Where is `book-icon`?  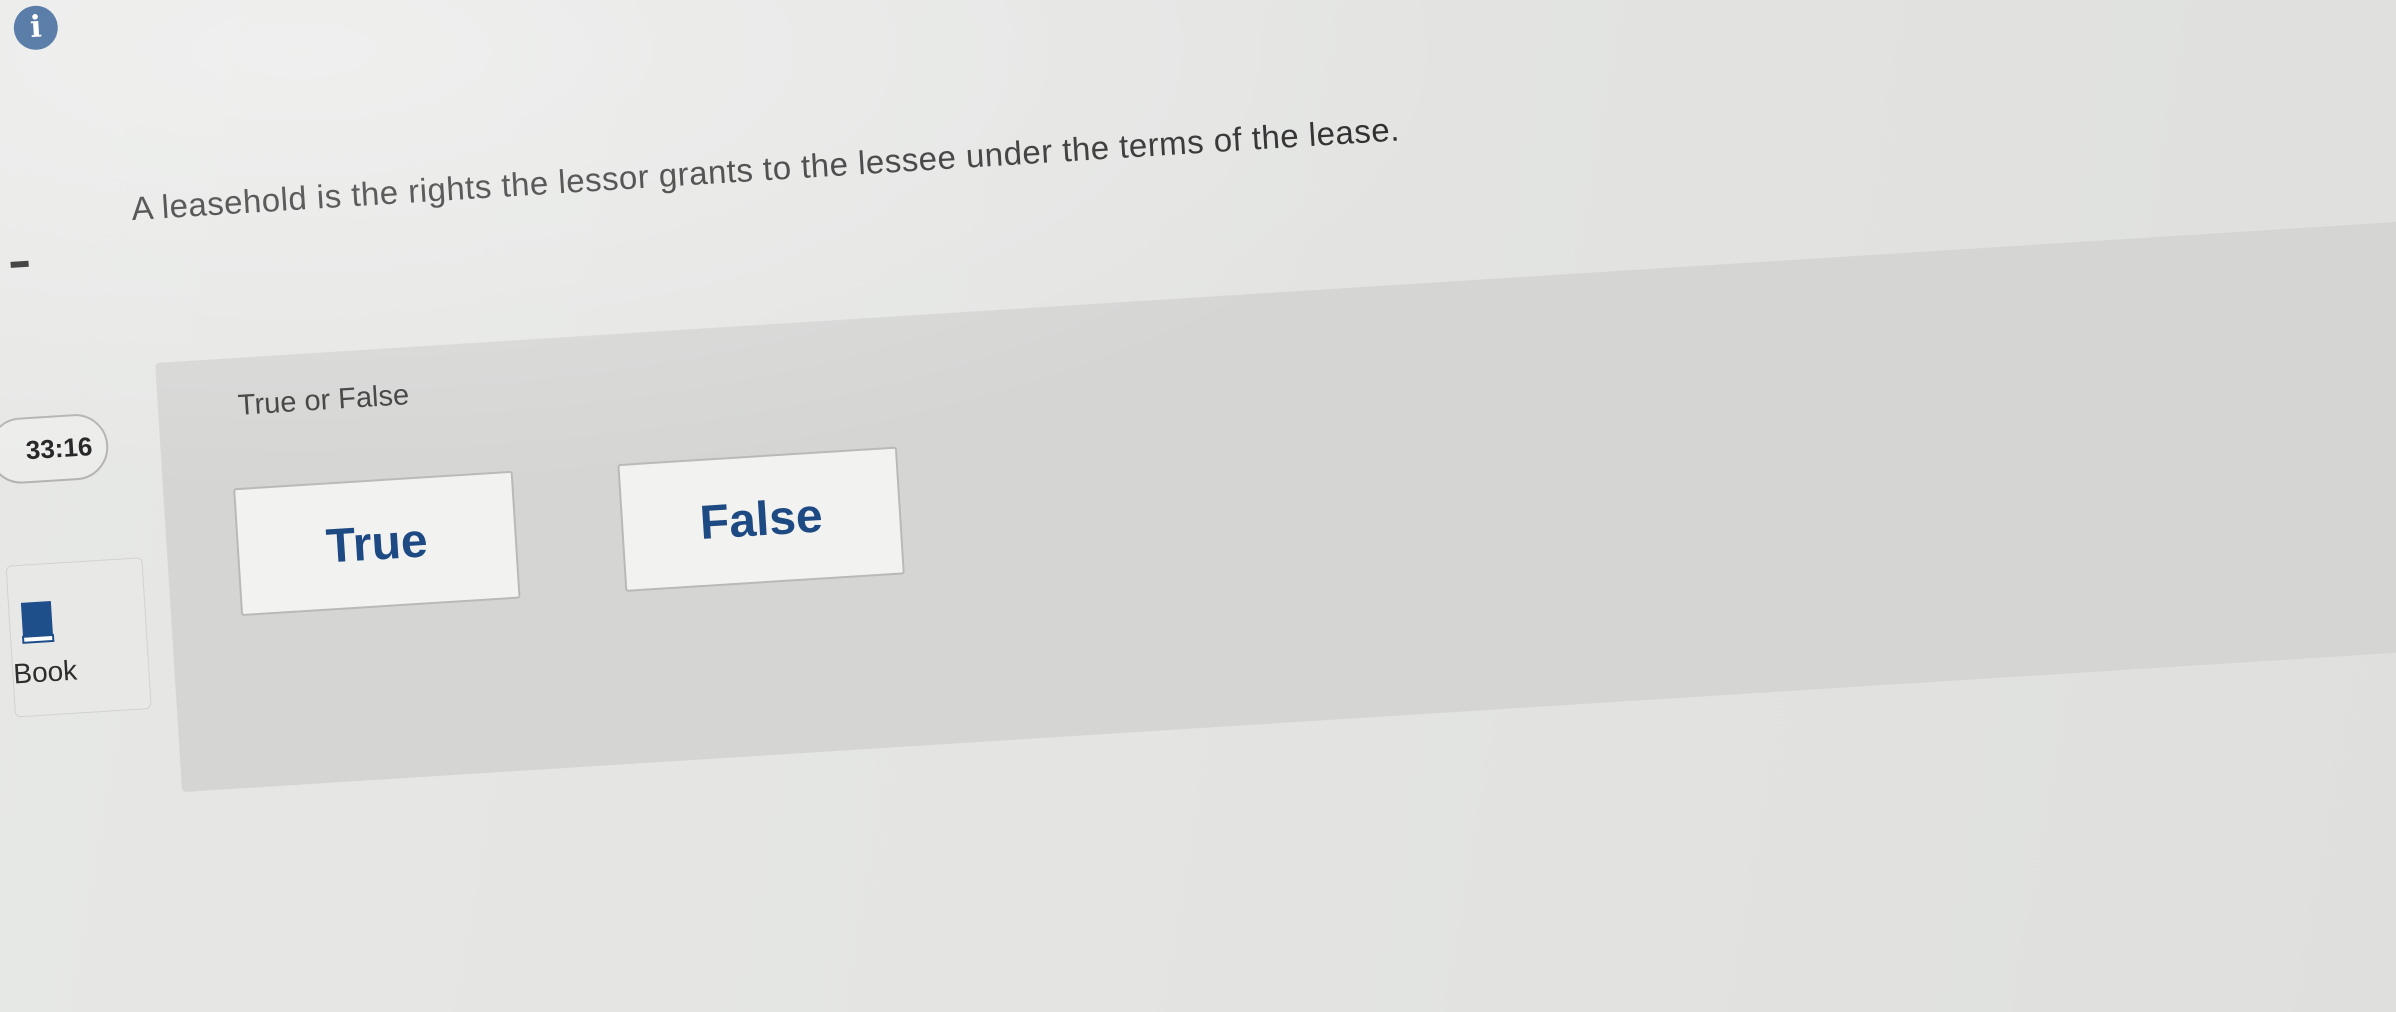 book-icon is located at coordinates (37, 622).